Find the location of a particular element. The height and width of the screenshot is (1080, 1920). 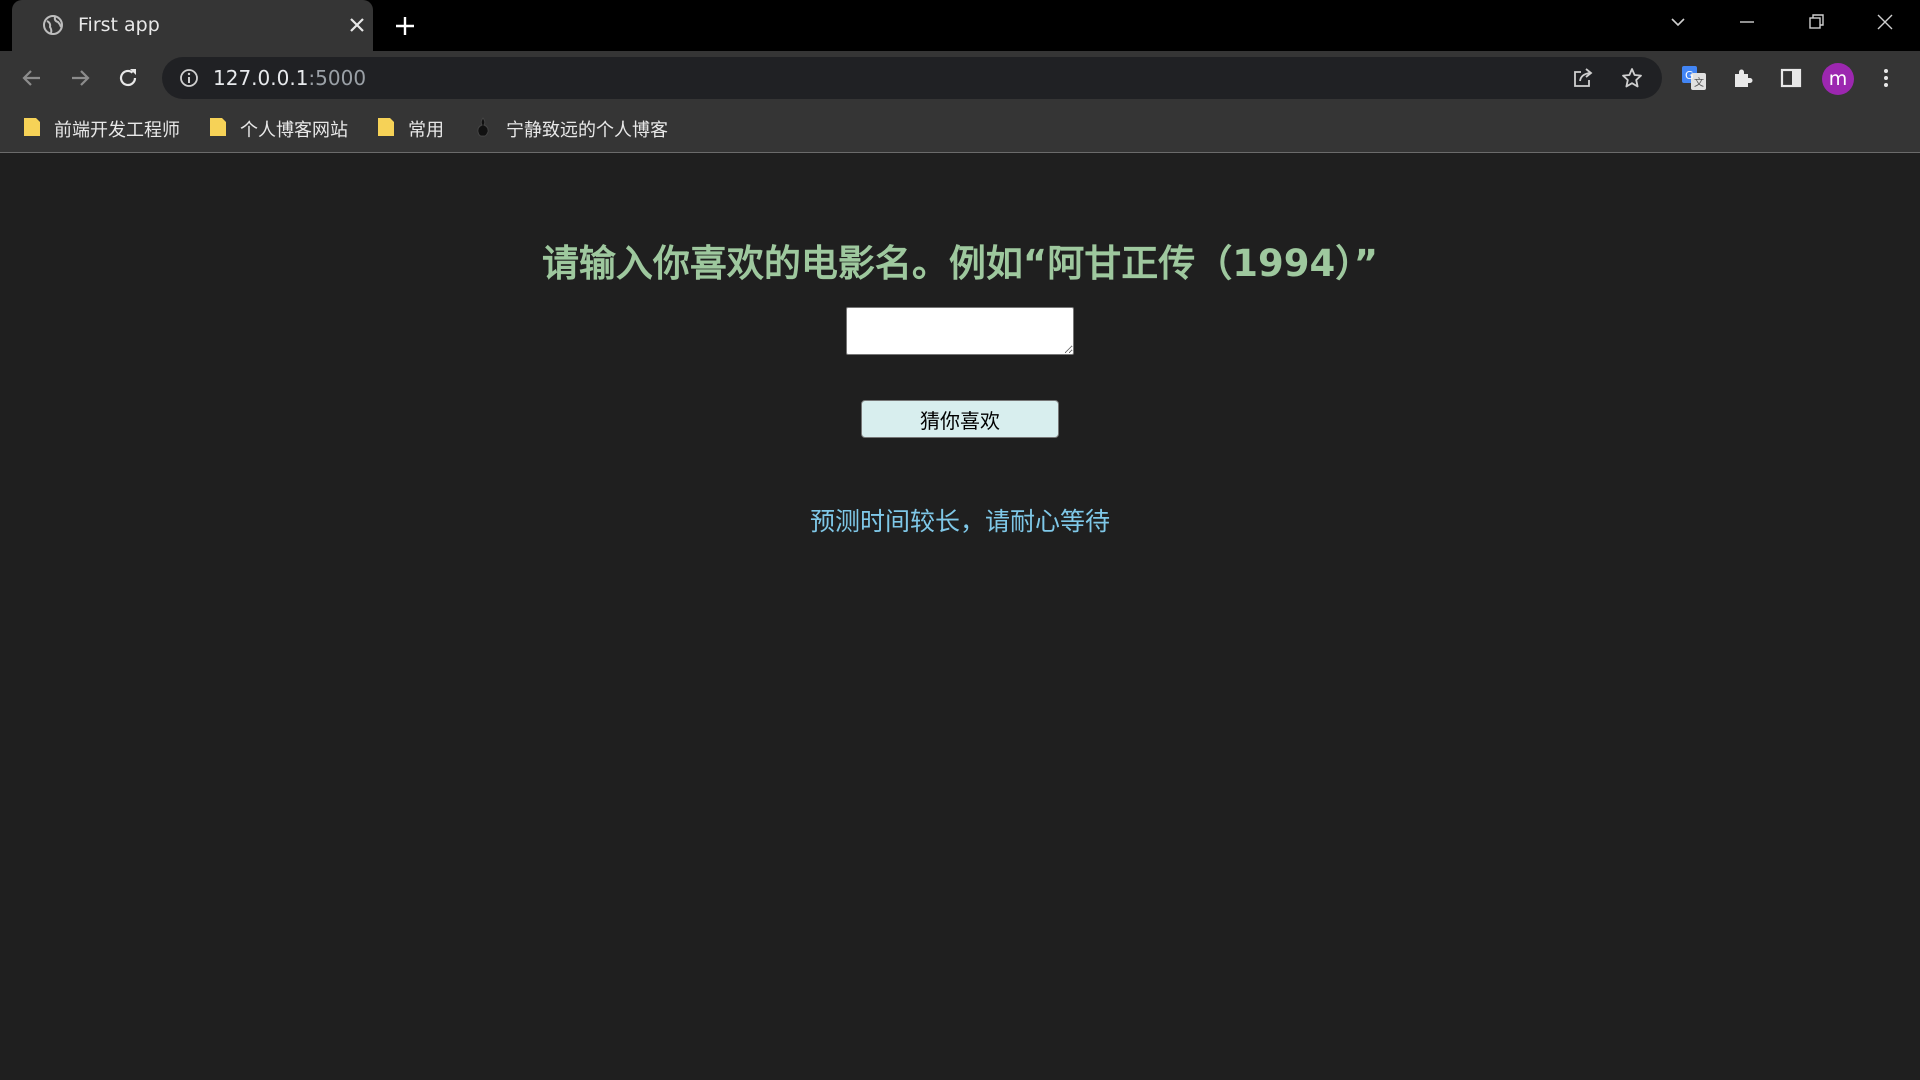

page-heading: 请输入你喜欢的电影名。例如“阿甘正传（1994）” is located at coordinates (960, 263).